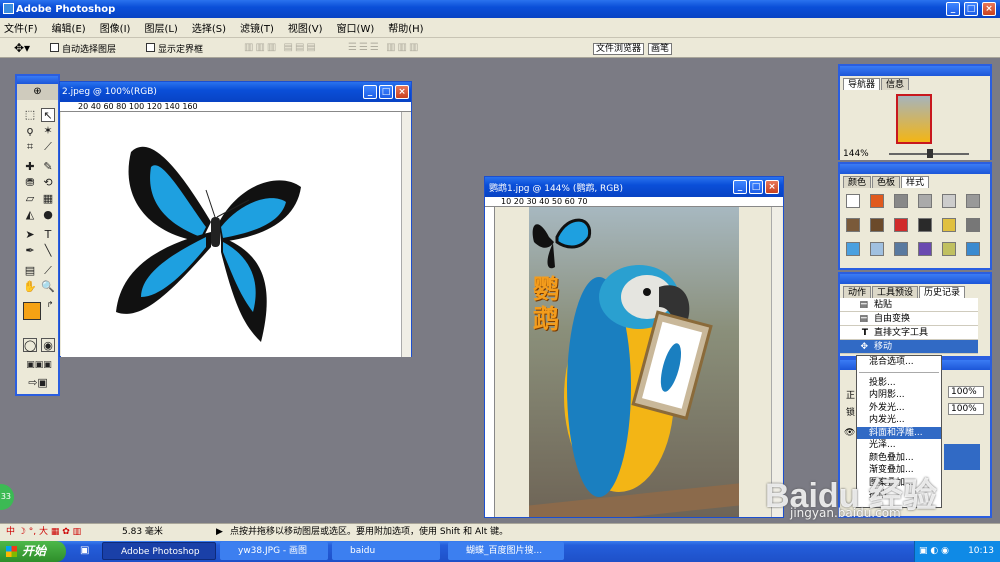  I want to click on taskbar-item-folder: baidu, so click(386, 551).